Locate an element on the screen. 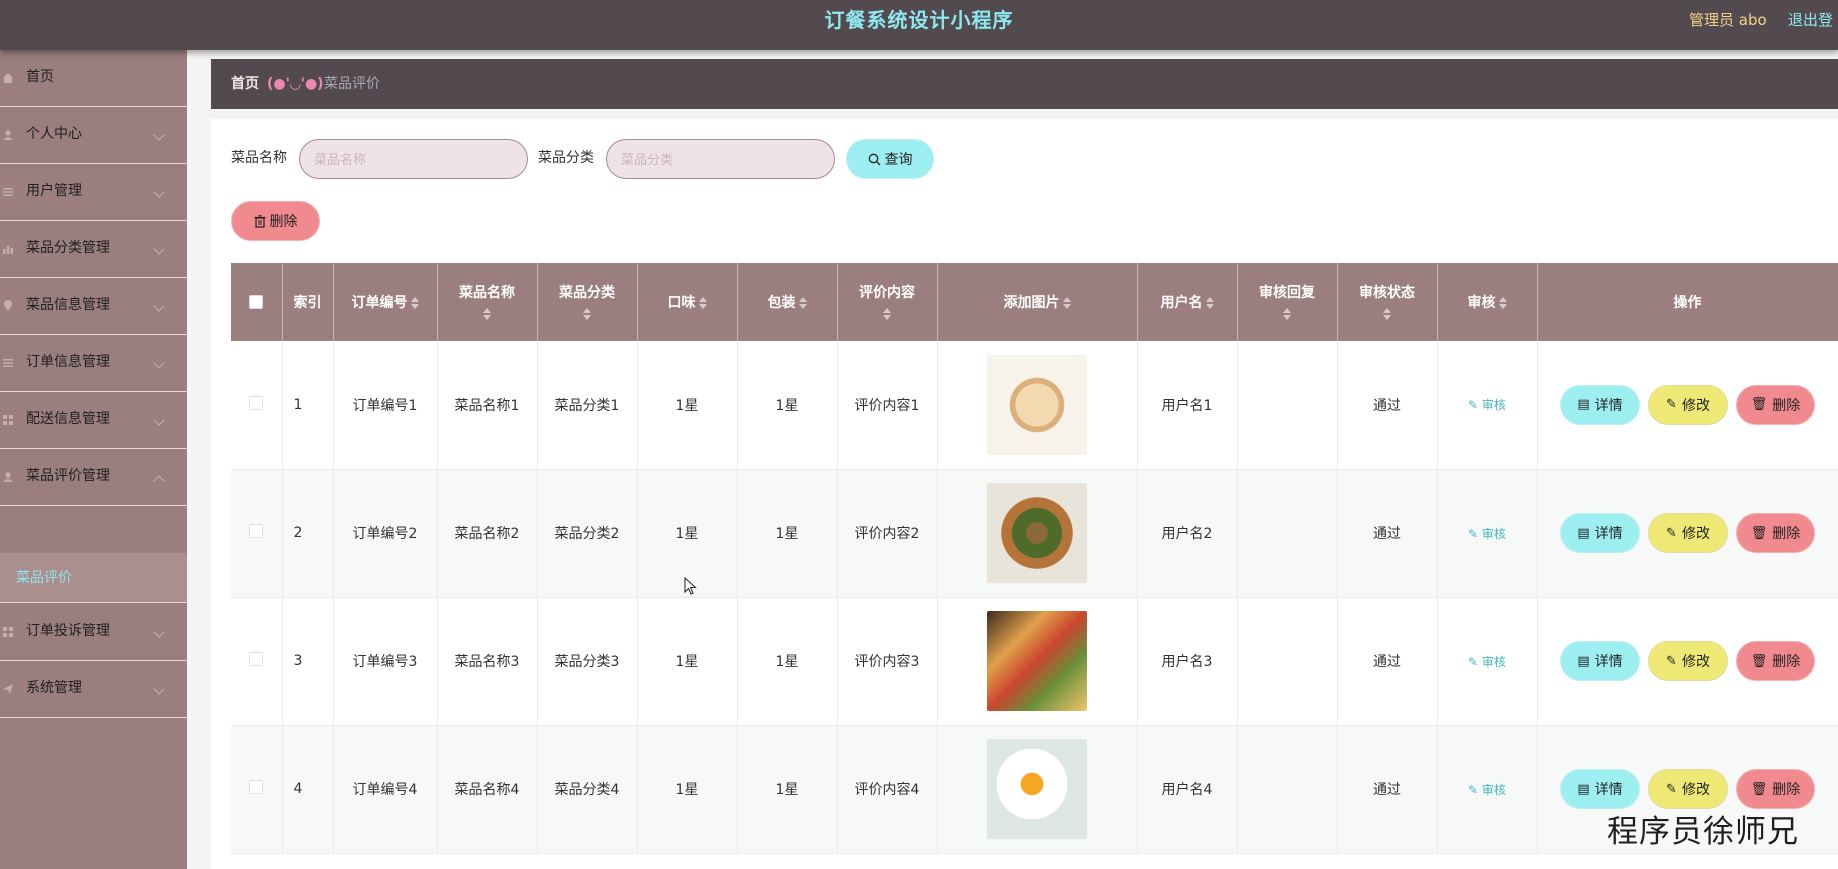 The image size is (1838, 869). sidebar-item-profile: 个人中心 is located at coordinates (93, 135).